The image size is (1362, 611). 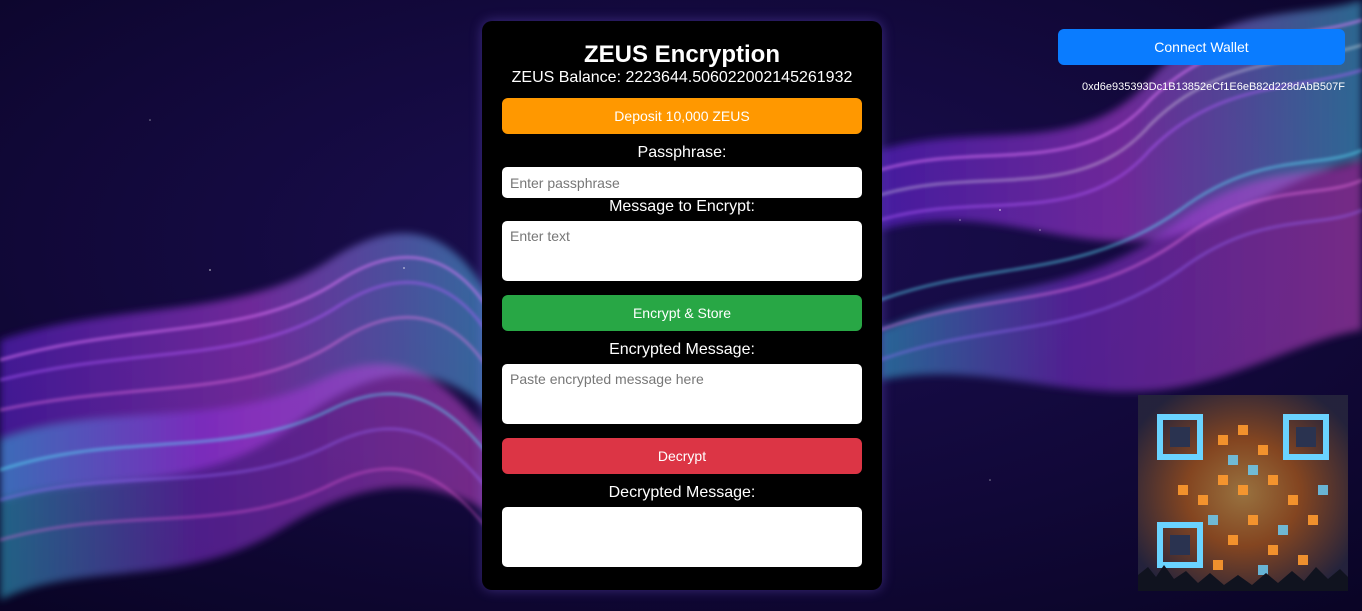 What do you see at coordinates (682, 456) in the screenshot?
I see `decrypt-button: Decrypt` at bounding box center [682, 456].